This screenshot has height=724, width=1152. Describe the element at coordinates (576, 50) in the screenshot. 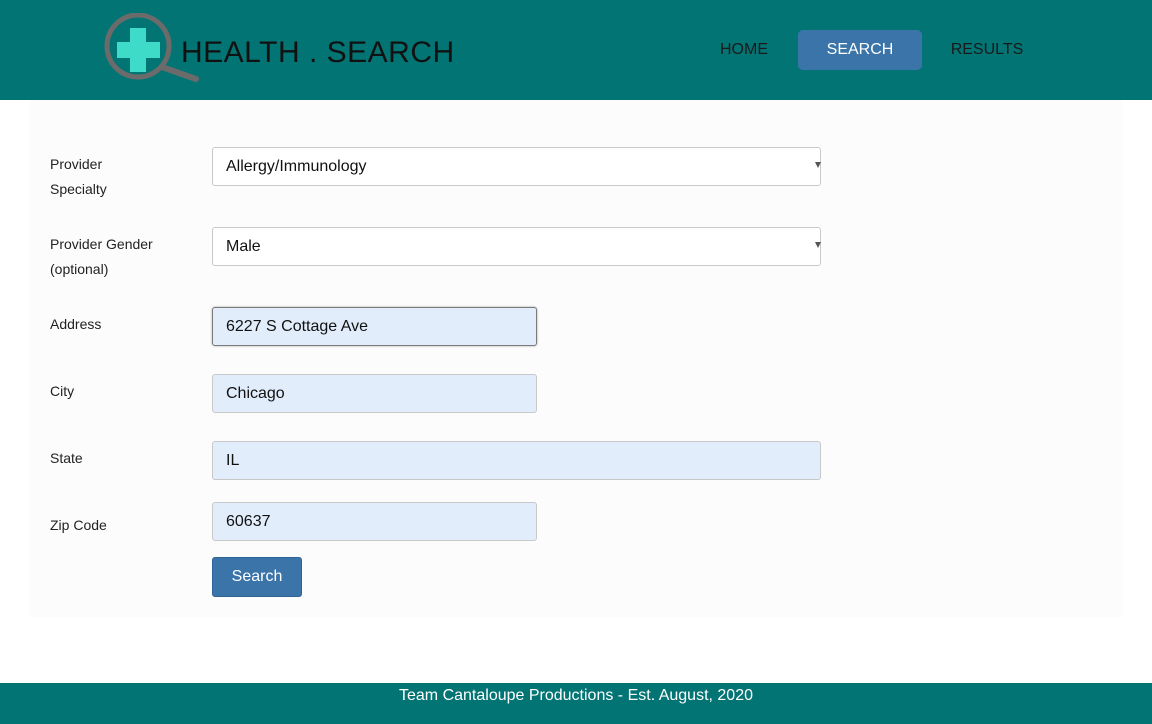

I see `header-bar: HEALTH . SEARCH HOME SEARCH RESULTS` at that location.